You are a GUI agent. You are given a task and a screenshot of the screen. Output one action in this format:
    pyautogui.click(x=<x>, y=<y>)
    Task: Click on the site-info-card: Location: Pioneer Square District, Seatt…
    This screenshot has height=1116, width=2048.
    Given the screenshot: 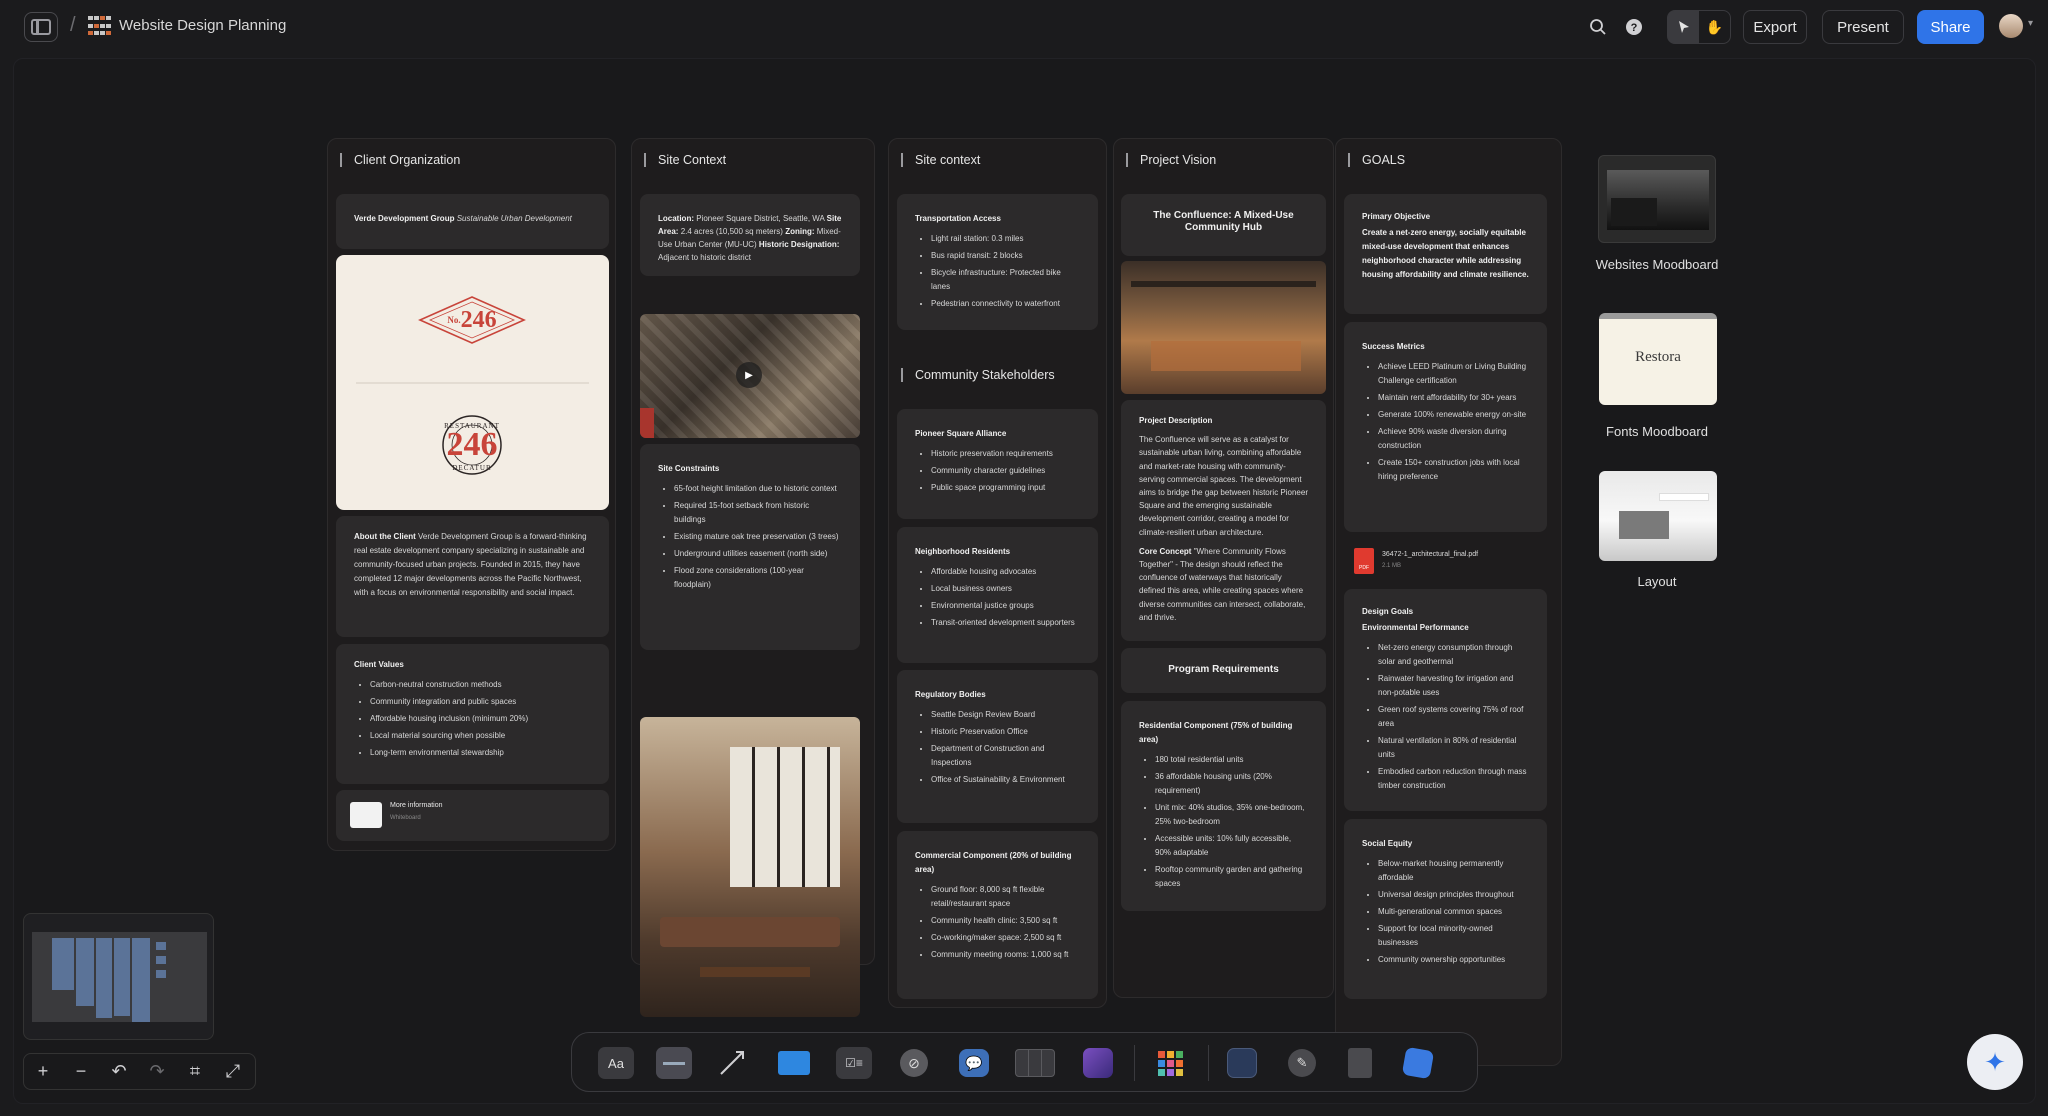 What is the action you would take?
    pyautogui.click(x=750, y=235)
    